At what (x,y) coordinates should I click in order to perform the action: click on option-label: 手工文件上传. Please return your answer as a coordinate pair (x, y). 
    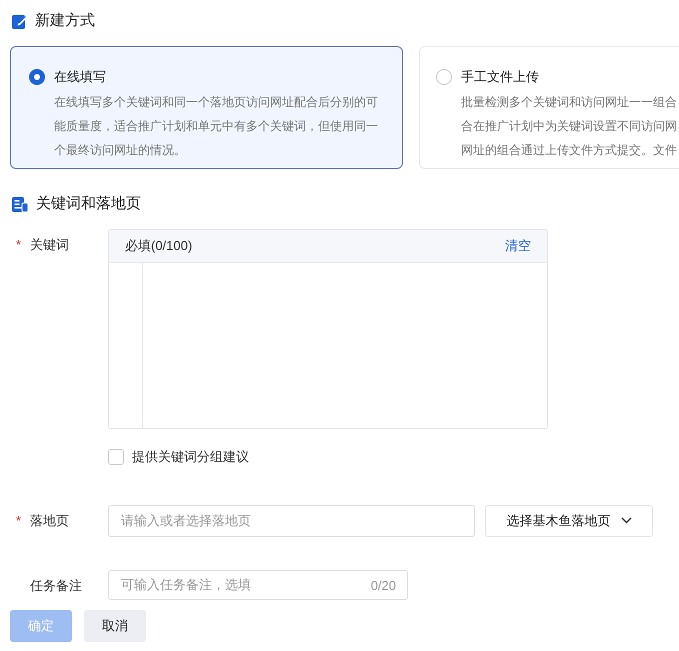
    Looking at the image, I should click on (500, 77).